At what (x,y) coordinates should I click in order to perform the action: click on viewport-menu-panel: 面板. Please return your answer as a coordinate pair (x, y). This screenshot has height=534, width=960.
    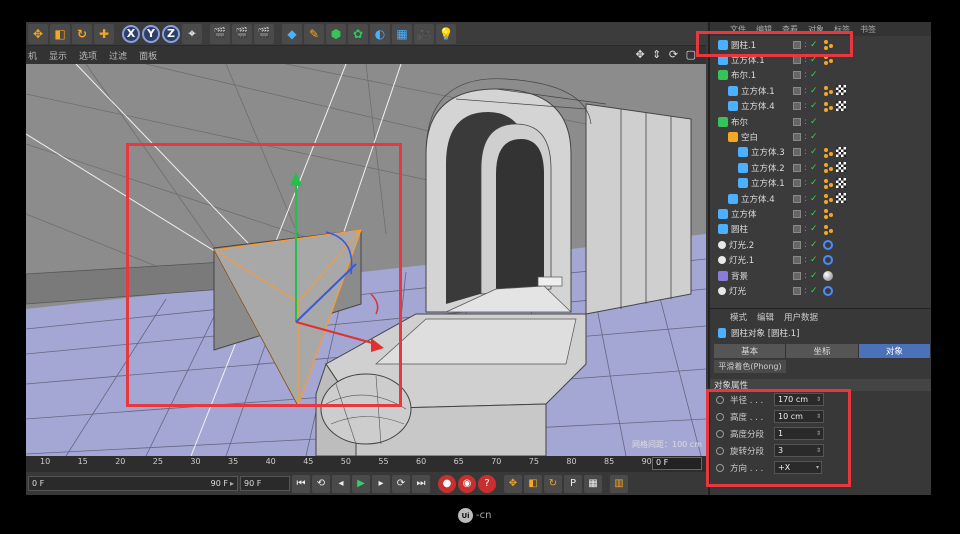
    Looking at the image, I should click on (148, 55).